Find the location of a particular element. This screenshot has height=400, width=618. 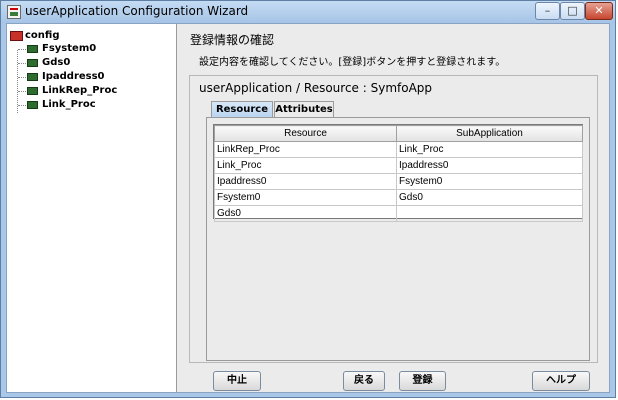

tree-node-label: LinkRep_Proc is located at coordinates (80, 90).